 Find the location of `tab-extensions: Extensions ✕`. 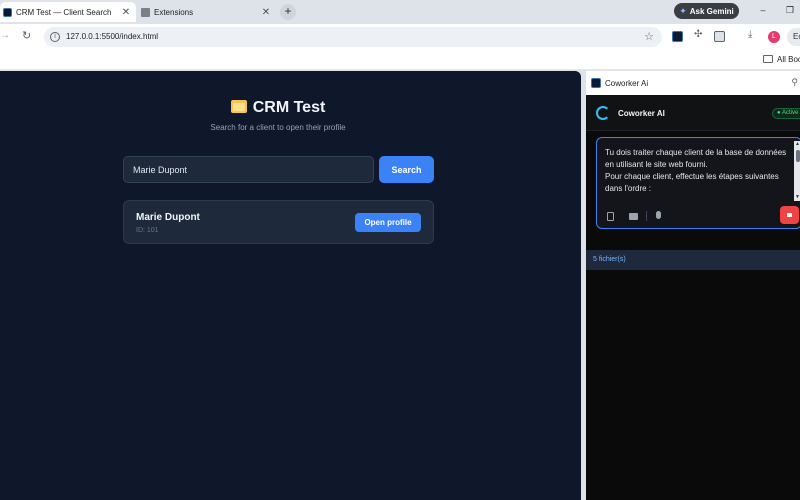

tab-extensions: Extensions ✕ is located at coordinates (207, 12).